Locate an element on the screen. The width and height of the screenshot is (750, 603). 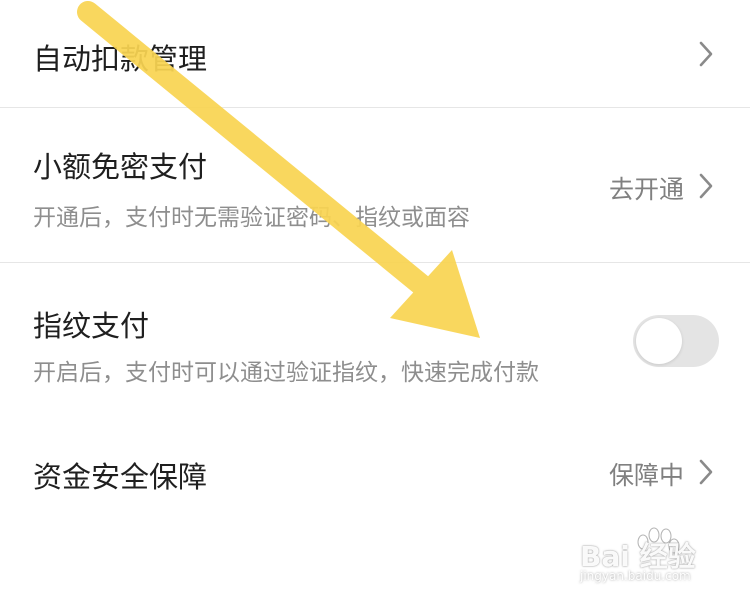
auto-debit-title: 自动扣款管理 is located at coordinates (120, 59).